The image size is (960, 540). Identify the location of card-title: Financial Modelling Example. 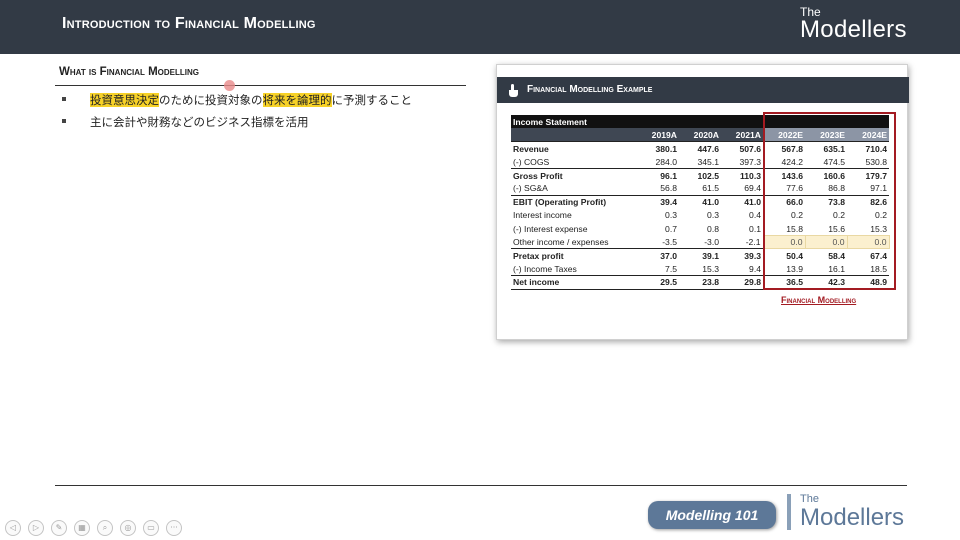
(590, 89).